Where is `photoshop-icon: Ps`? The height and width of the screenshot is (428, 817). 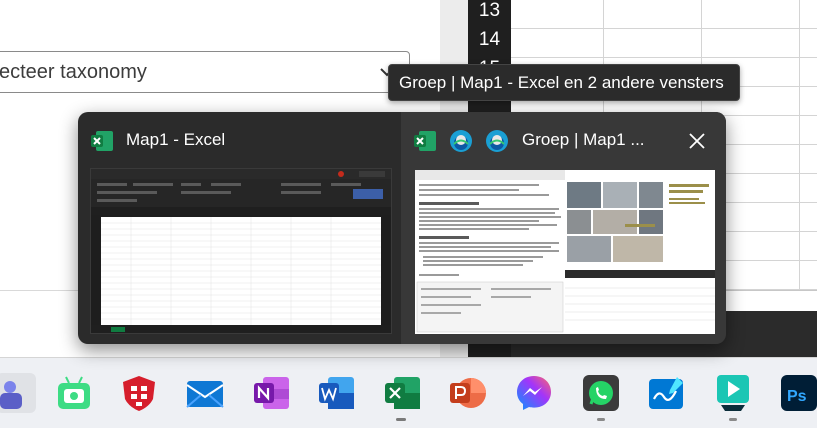
photoshop-icon: Ps is located at coordinates (798, 393).